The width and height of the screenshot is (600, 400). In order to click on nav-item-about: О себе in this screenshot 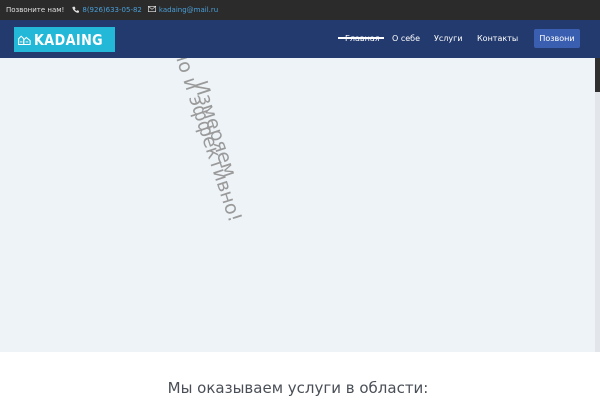, I will do `click(406, 39)`.